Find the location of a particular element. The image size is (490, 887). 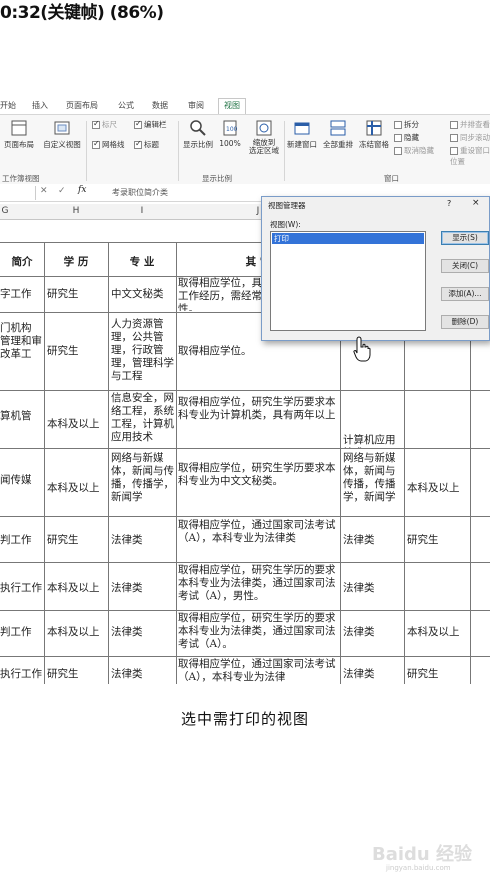

help-icon: ? is located at coordinates (449, 203).